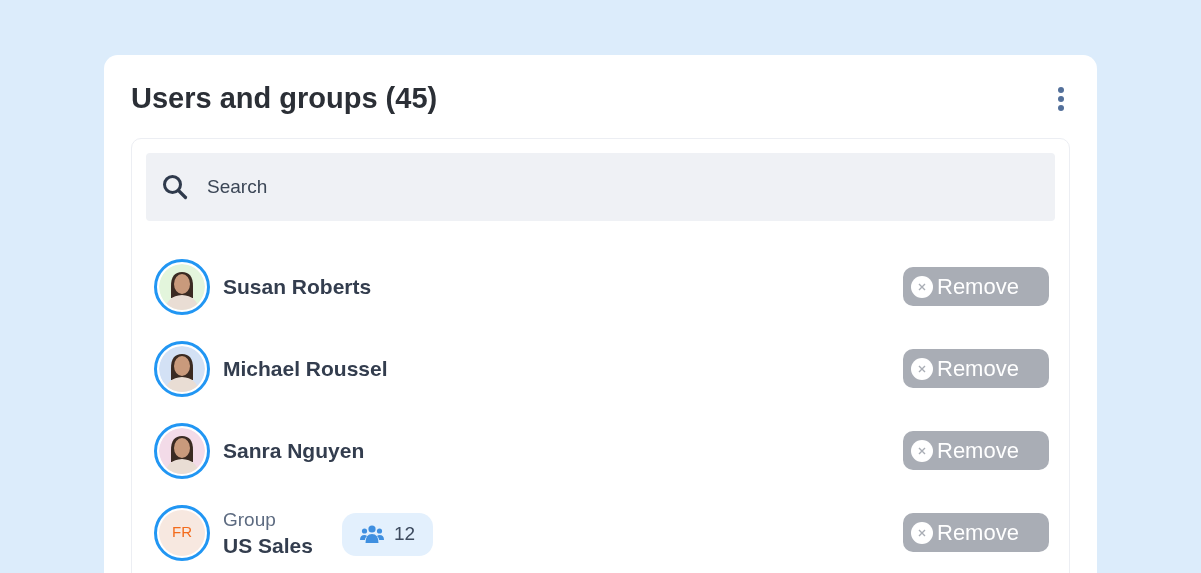 The width and height of the screenshot is (1201, 573). I want to click on people-icon, so click(371, 534).